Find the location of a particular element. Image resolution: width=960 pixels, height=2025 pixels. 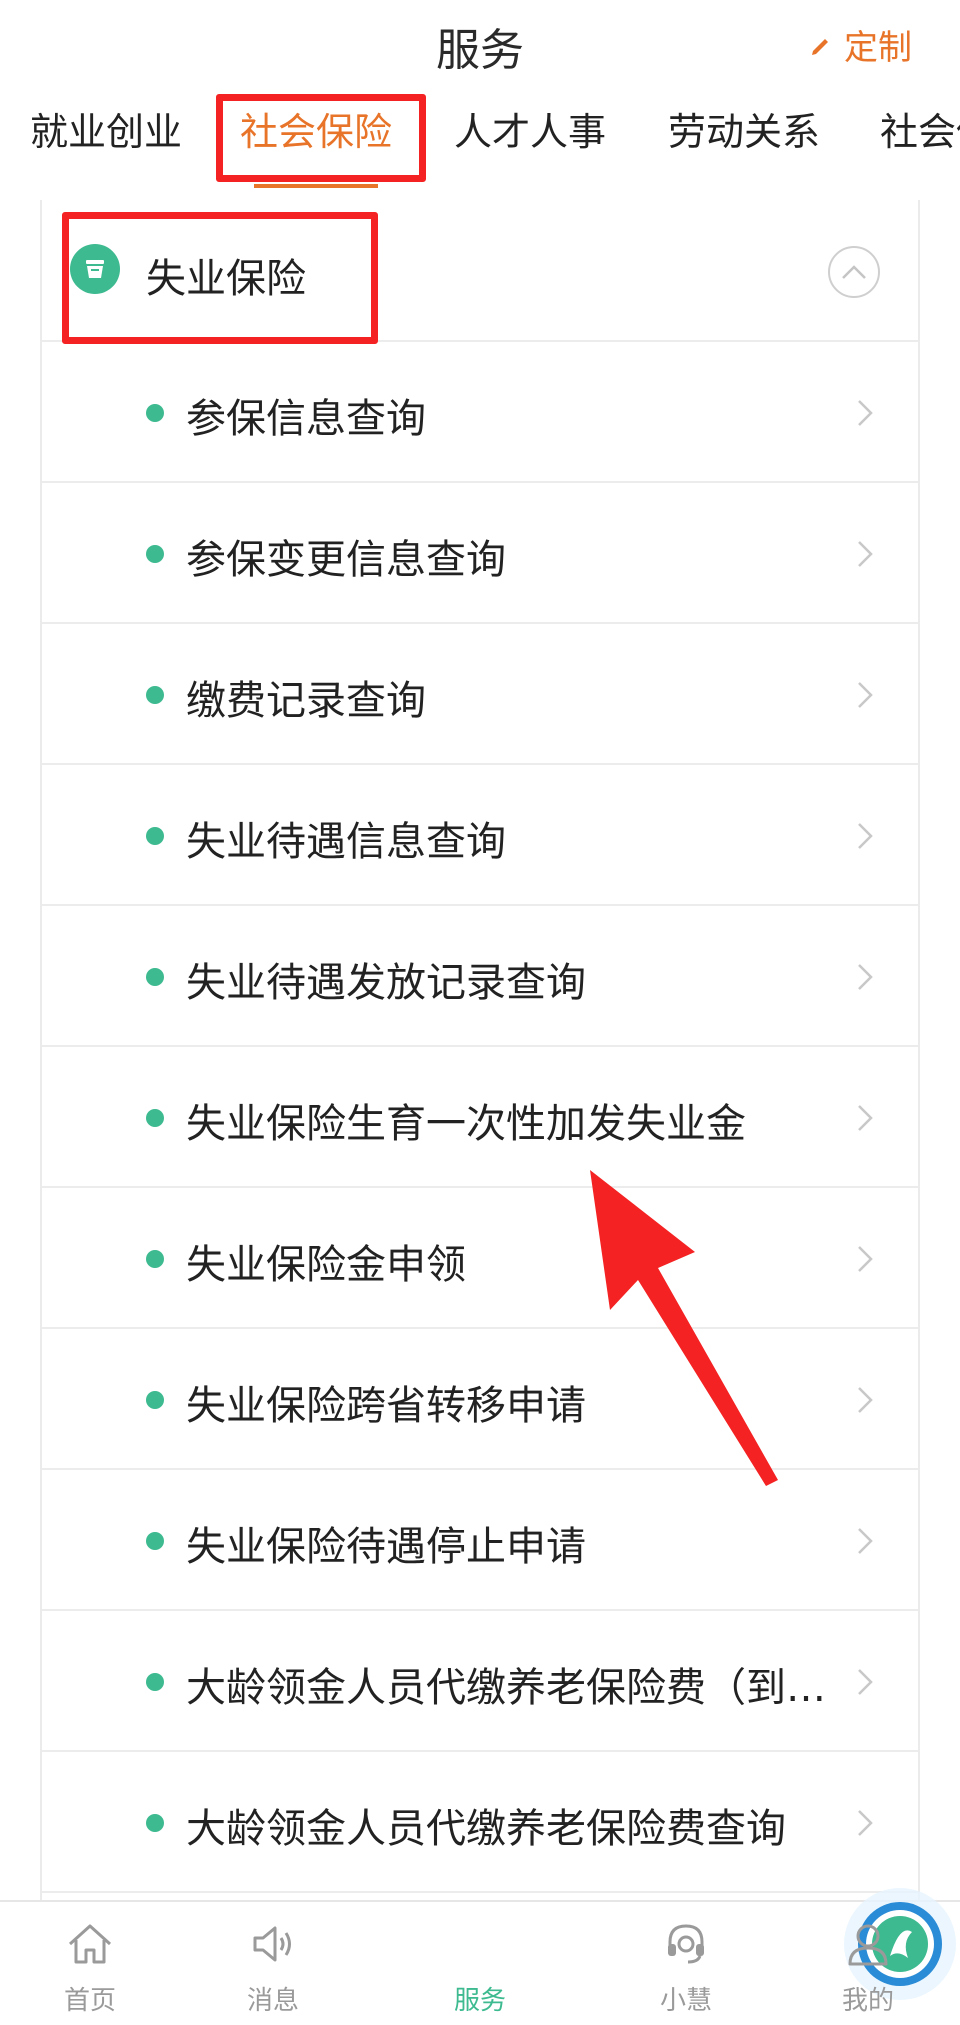

nav-label: 我的 is located at coordinates (867, 2001).